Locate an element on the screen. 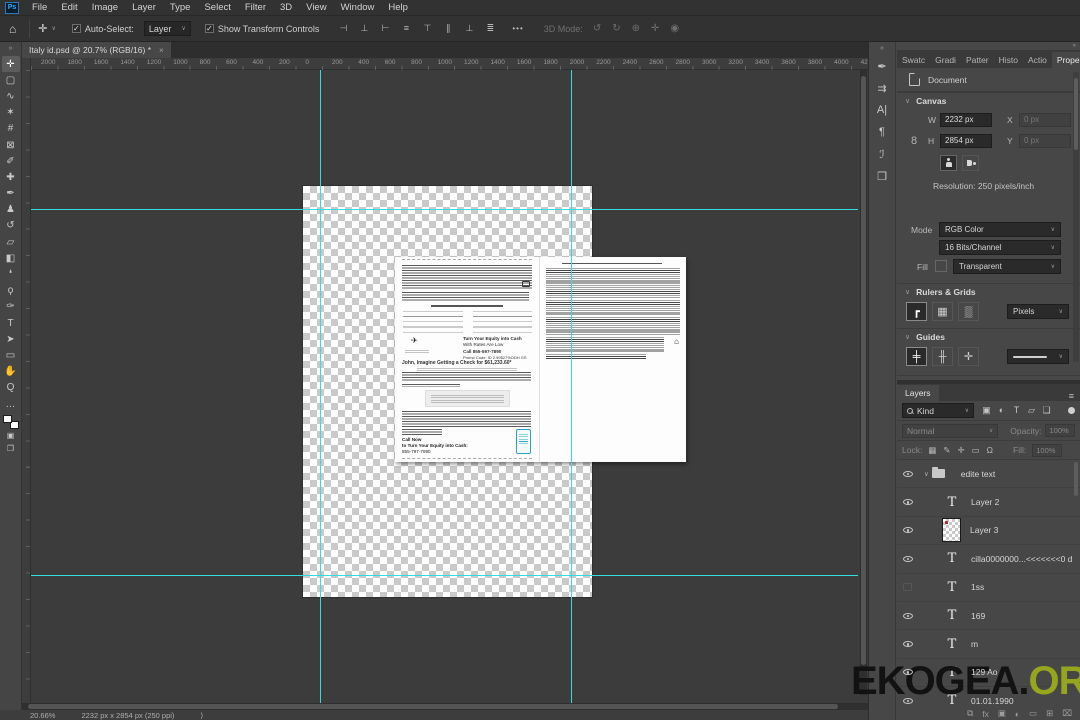 Image resolution: width=1080 pixels, height=720 pixels. layer-row: ∨ T Layer 2 is located at coordinates (988, 502).